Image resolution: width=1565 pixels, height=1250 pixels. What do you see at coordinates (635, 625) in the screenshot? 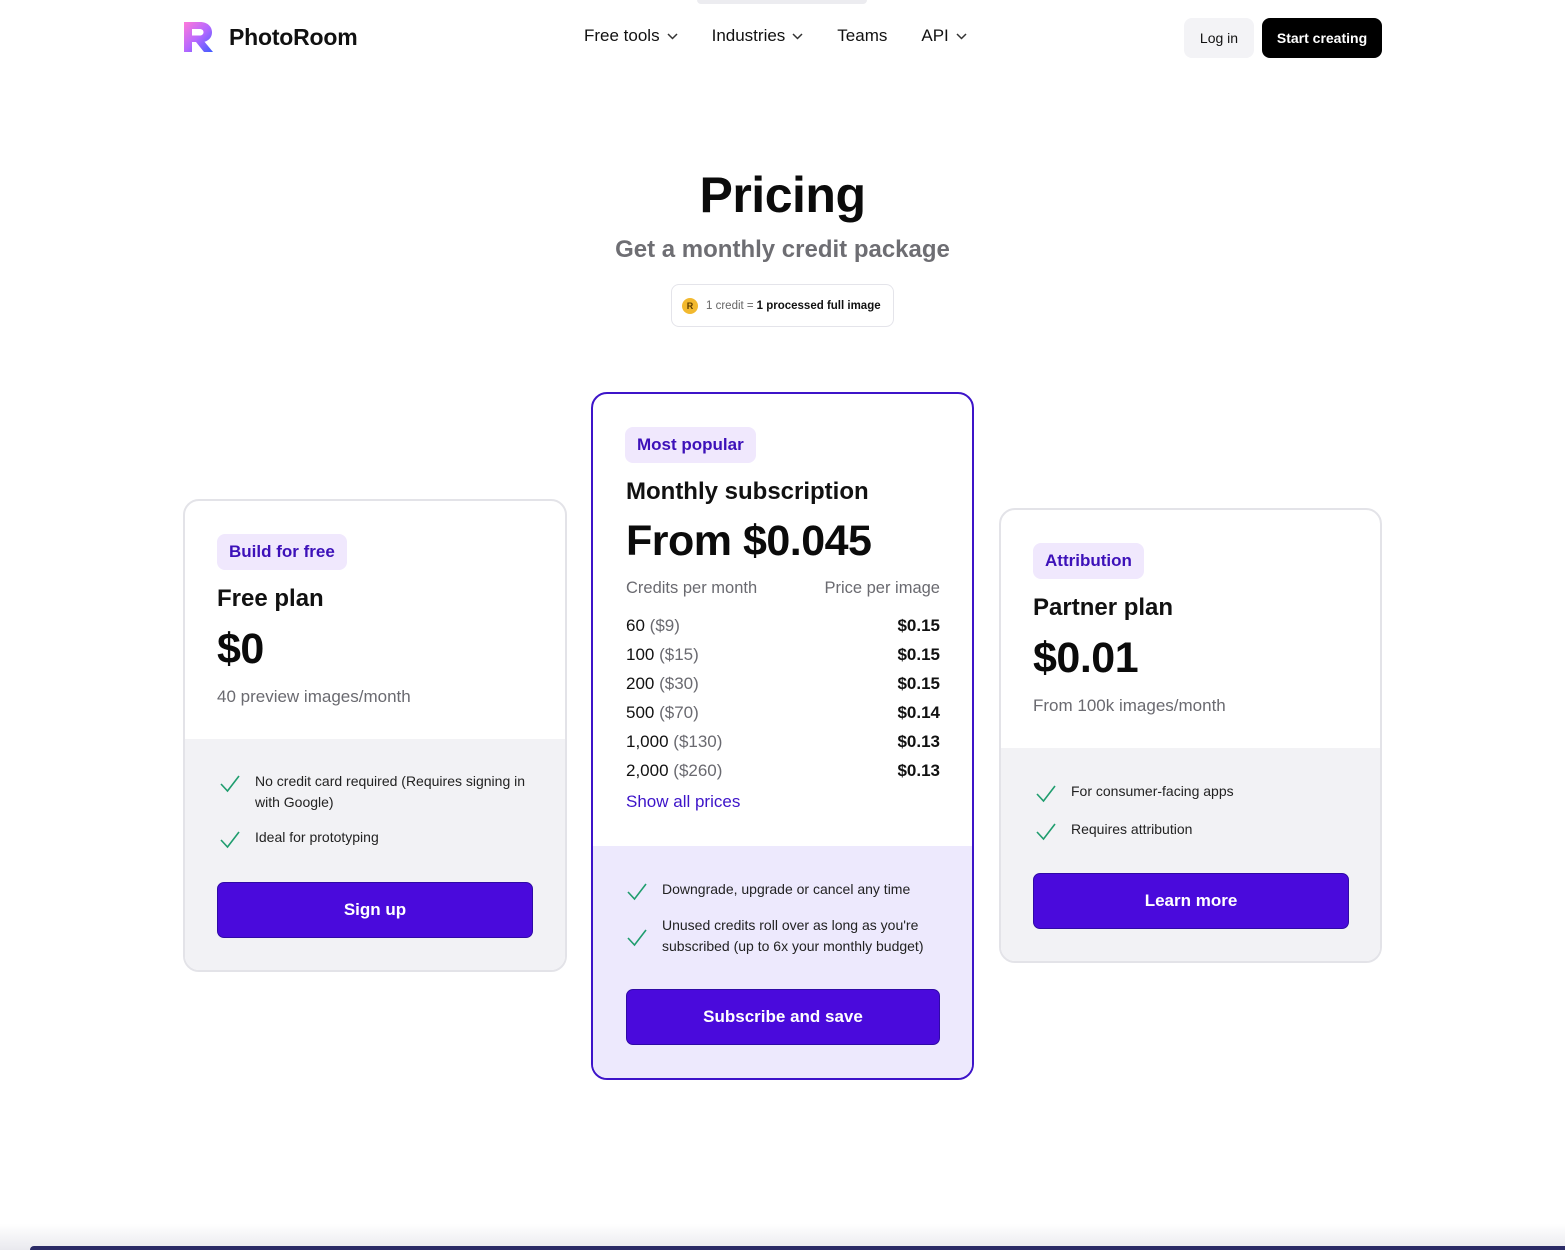
I see `credits-value: 60` at bounding box center [635, 625].